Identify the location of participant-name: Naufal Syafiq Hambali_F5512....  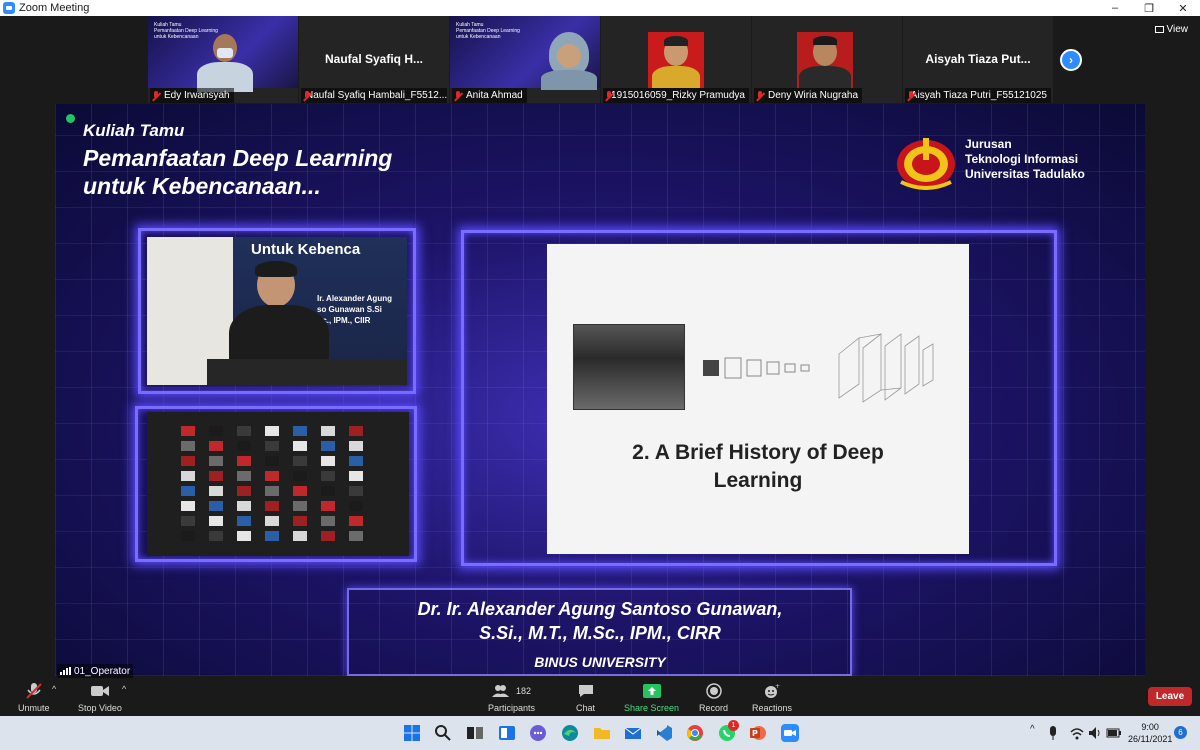
(376, 95).